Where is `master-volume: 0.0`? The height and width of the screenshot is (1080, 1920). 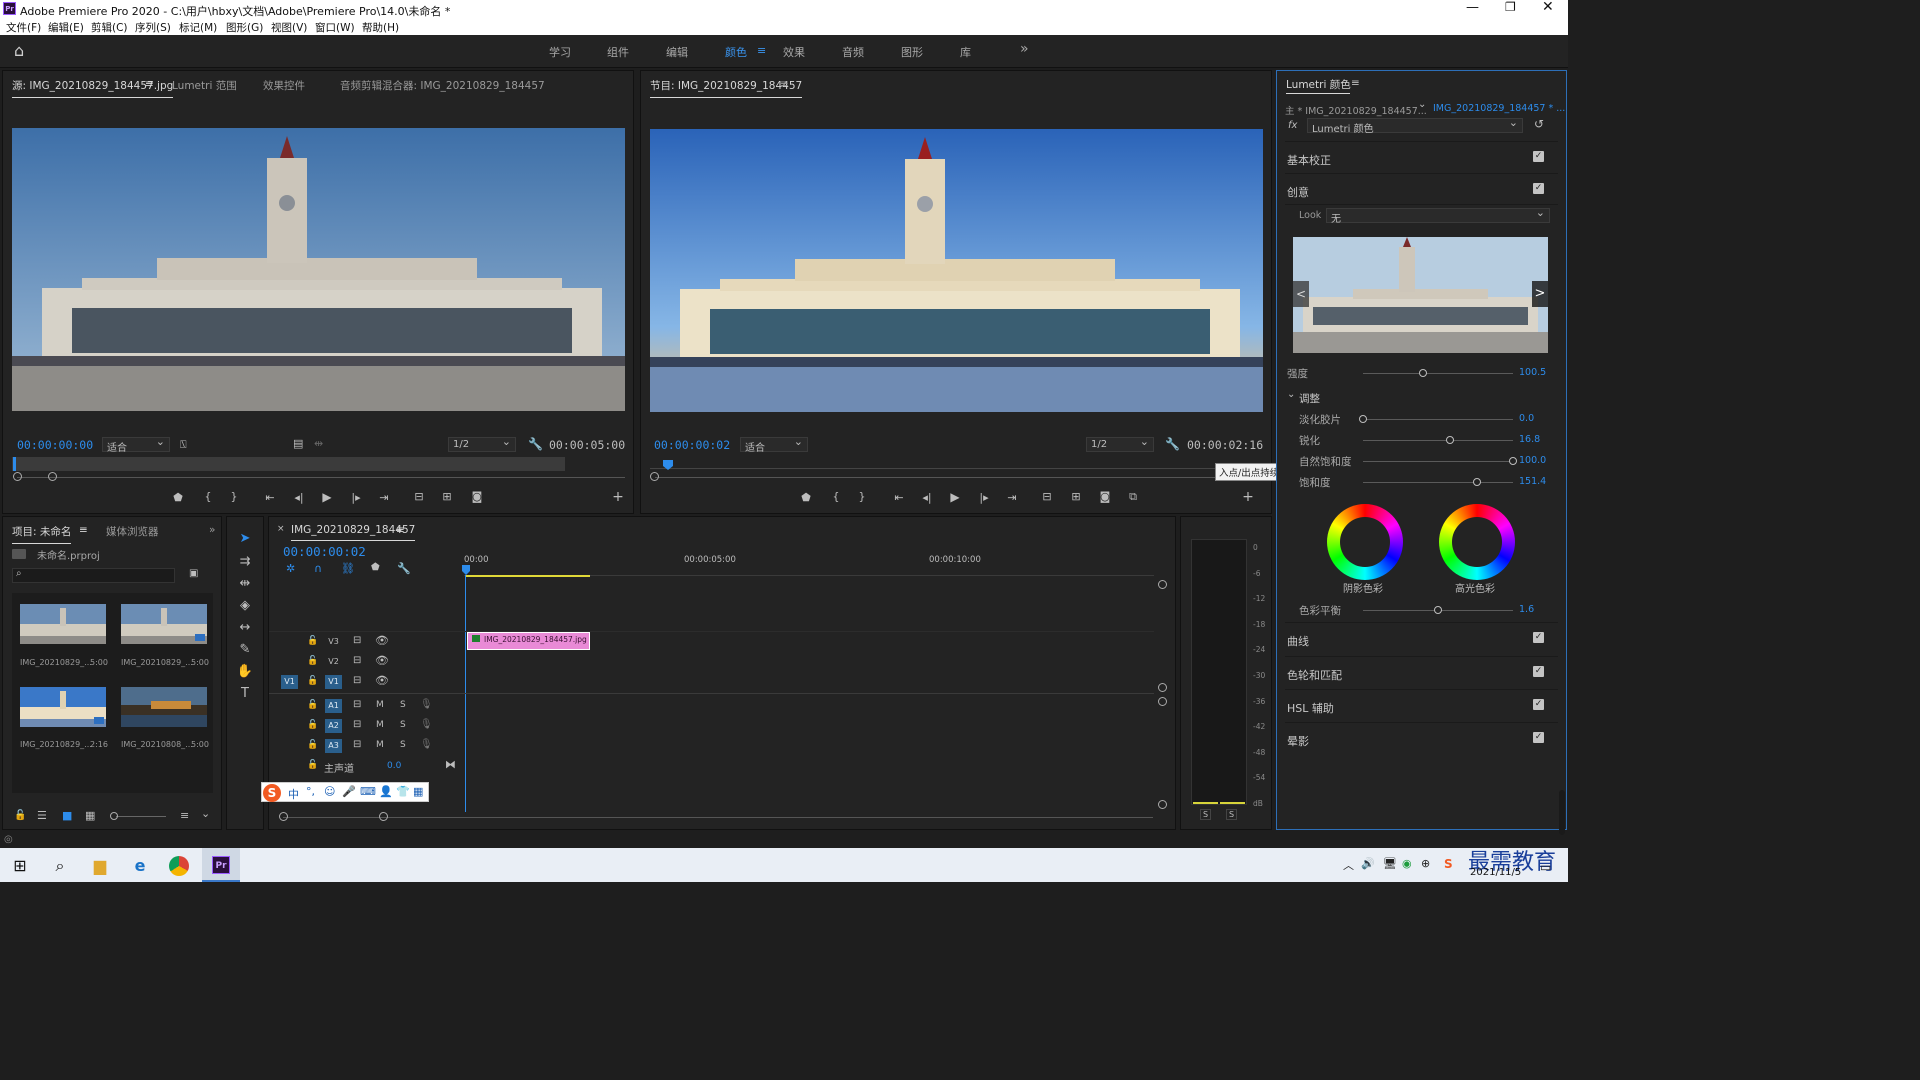 master-volume: 0.0 is located at coordinates (394, 766).